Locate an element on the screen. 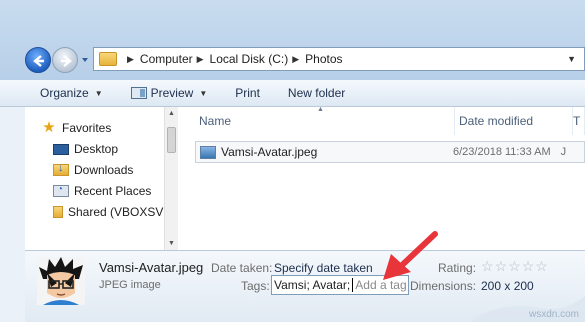 The height and width of the screenshot is (322, 585). sidebar-item-shared: Shared (VBOXSVR is located at coordinates (112, 212).